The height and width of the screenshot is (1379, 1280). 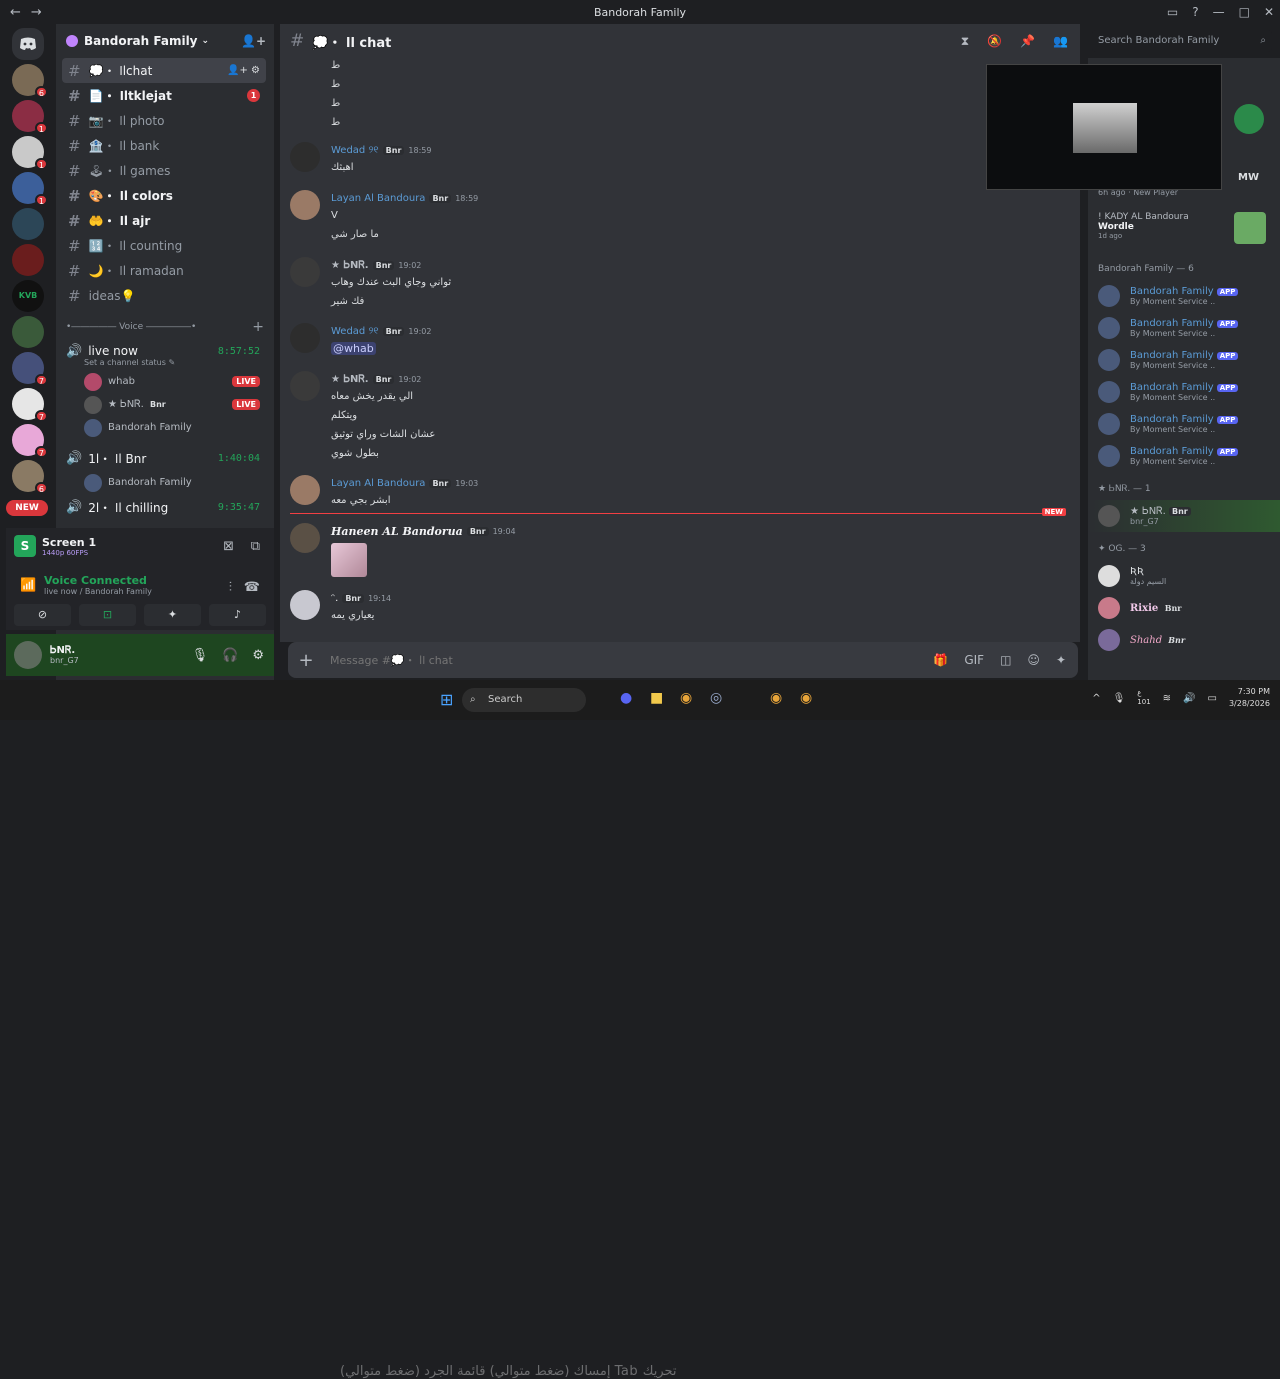 I want to click on volume-icon: 🔊, so click(x=1189, y=698).